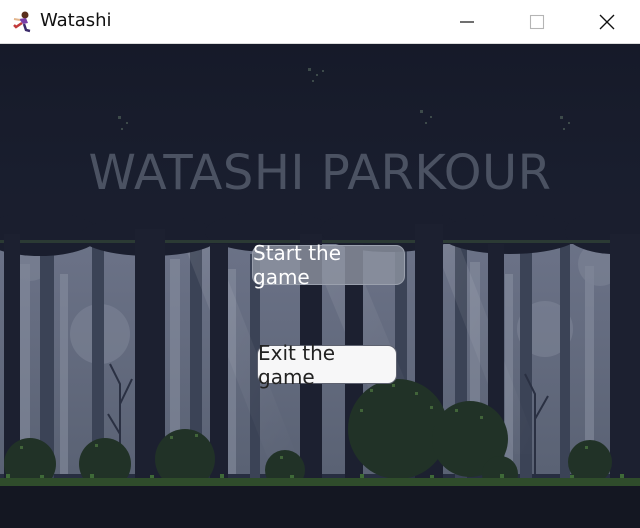  What do you see at coordinates (327, 365) in the screenshot?
I see `exit-game-button: Exit the game` at bounding box center [327, 365].